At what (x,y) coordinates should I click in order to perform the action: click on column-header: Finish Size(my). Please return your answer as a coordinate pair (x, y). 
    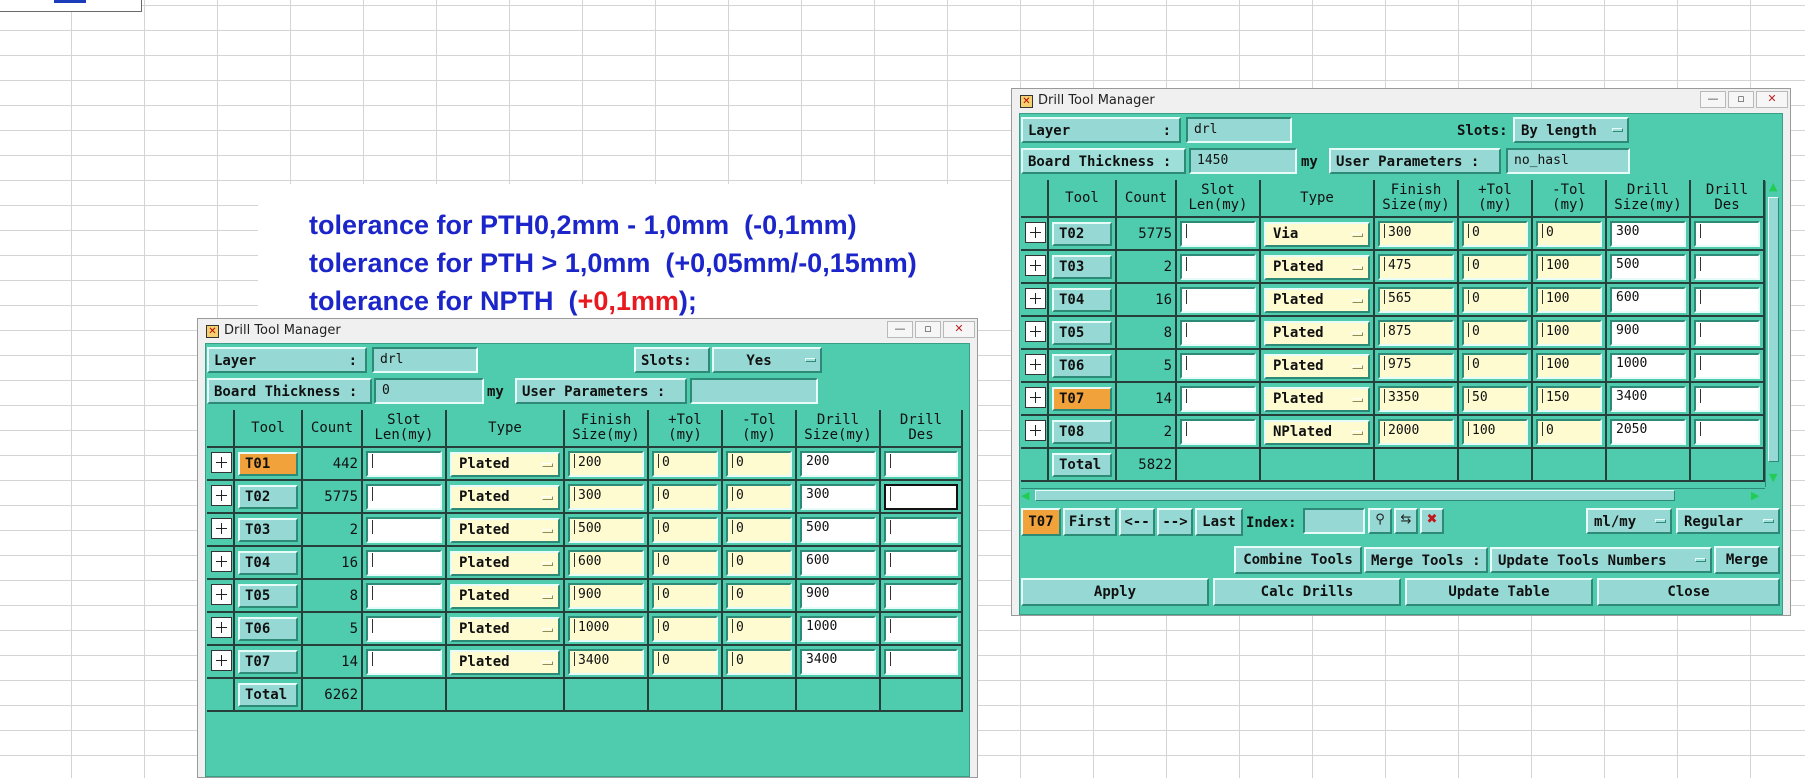
    Looking at the image, I should click on (607, 429).